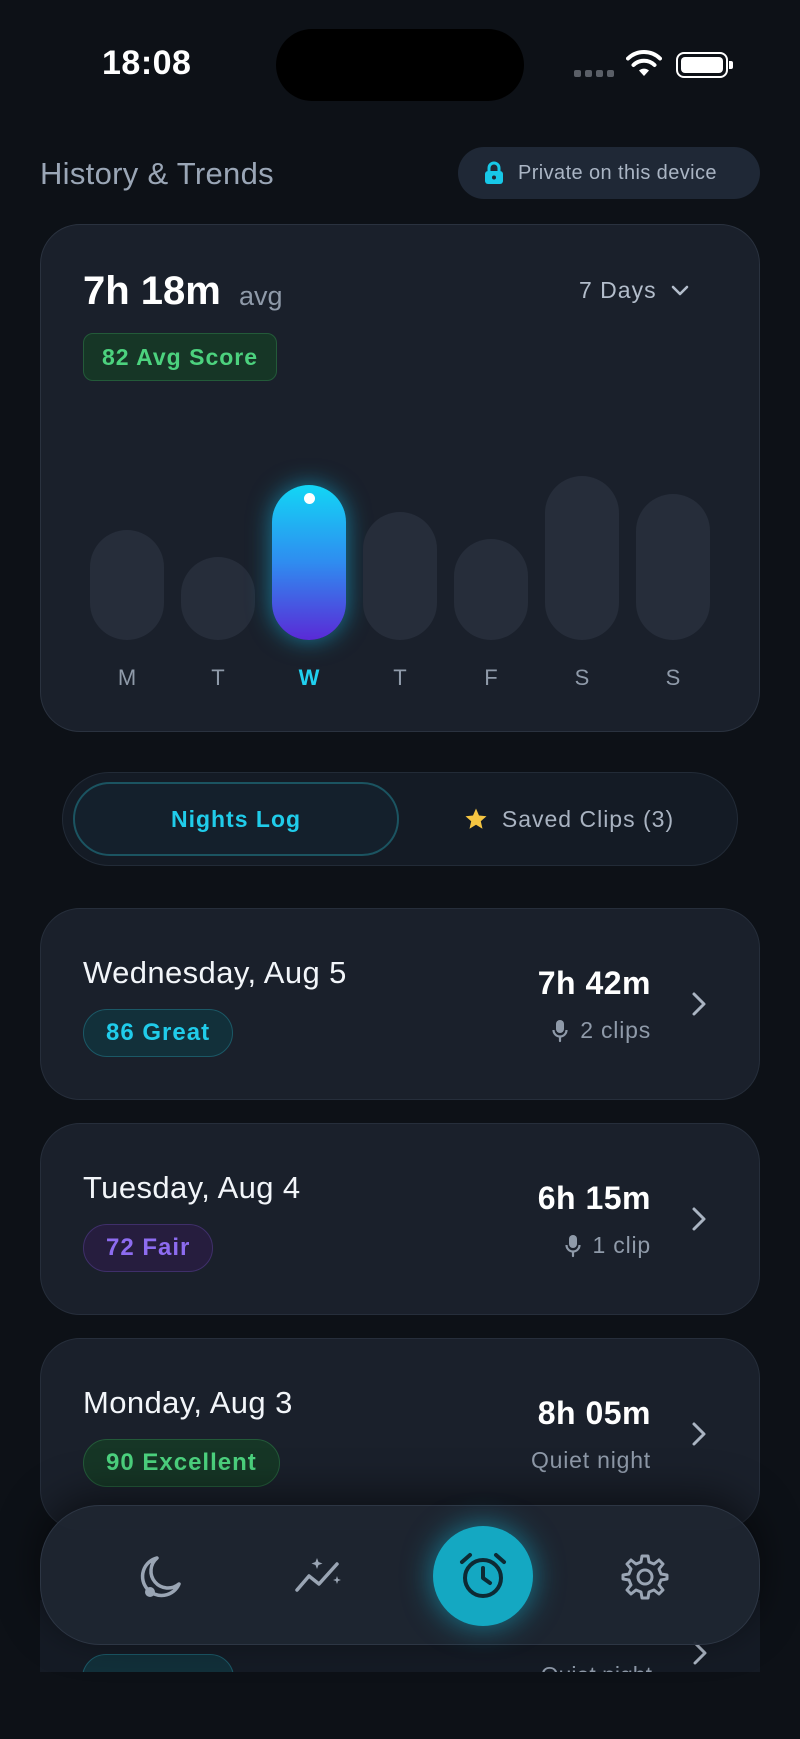  Describe the element at coordinates (704, 65) in the screenshot. I see `battery-icon` at that location.